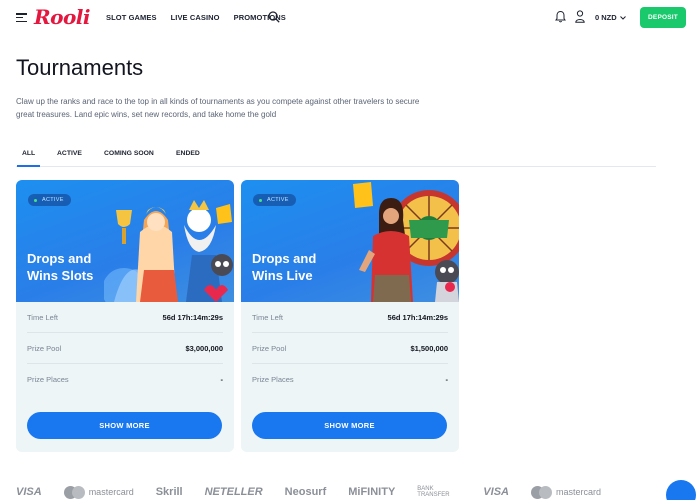  I want to click on payment-logo-skrill: Skrill, so click(169, 492).